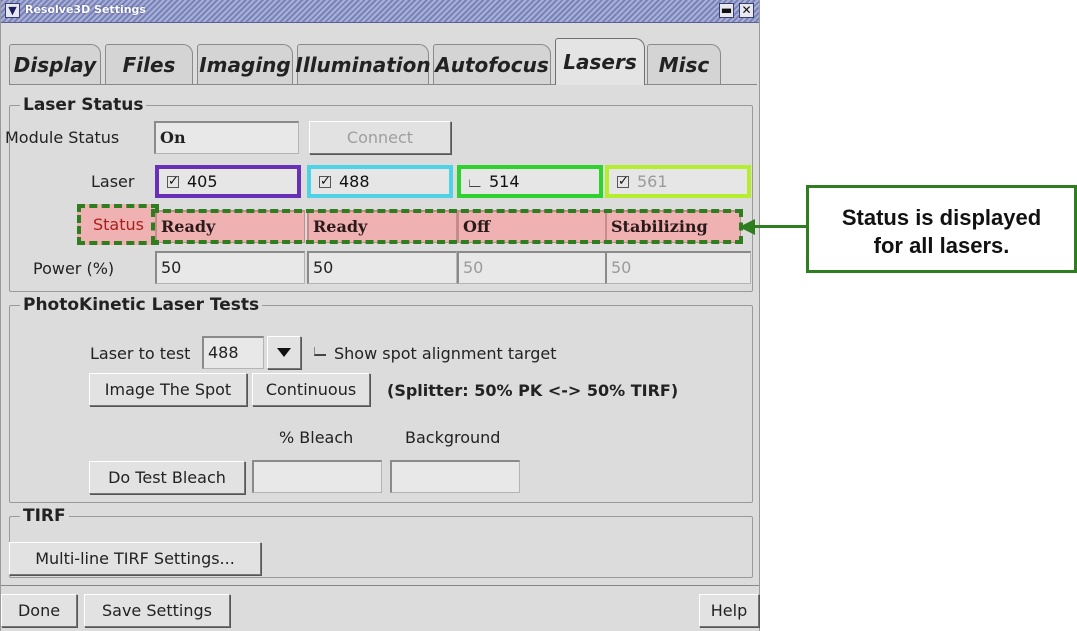 Image resolution: width=1077 pixels, height=631 pixels. Describe the element at coordinates (726, 10) in the screenshot. I see `minimize-icon: ▬` at that location.